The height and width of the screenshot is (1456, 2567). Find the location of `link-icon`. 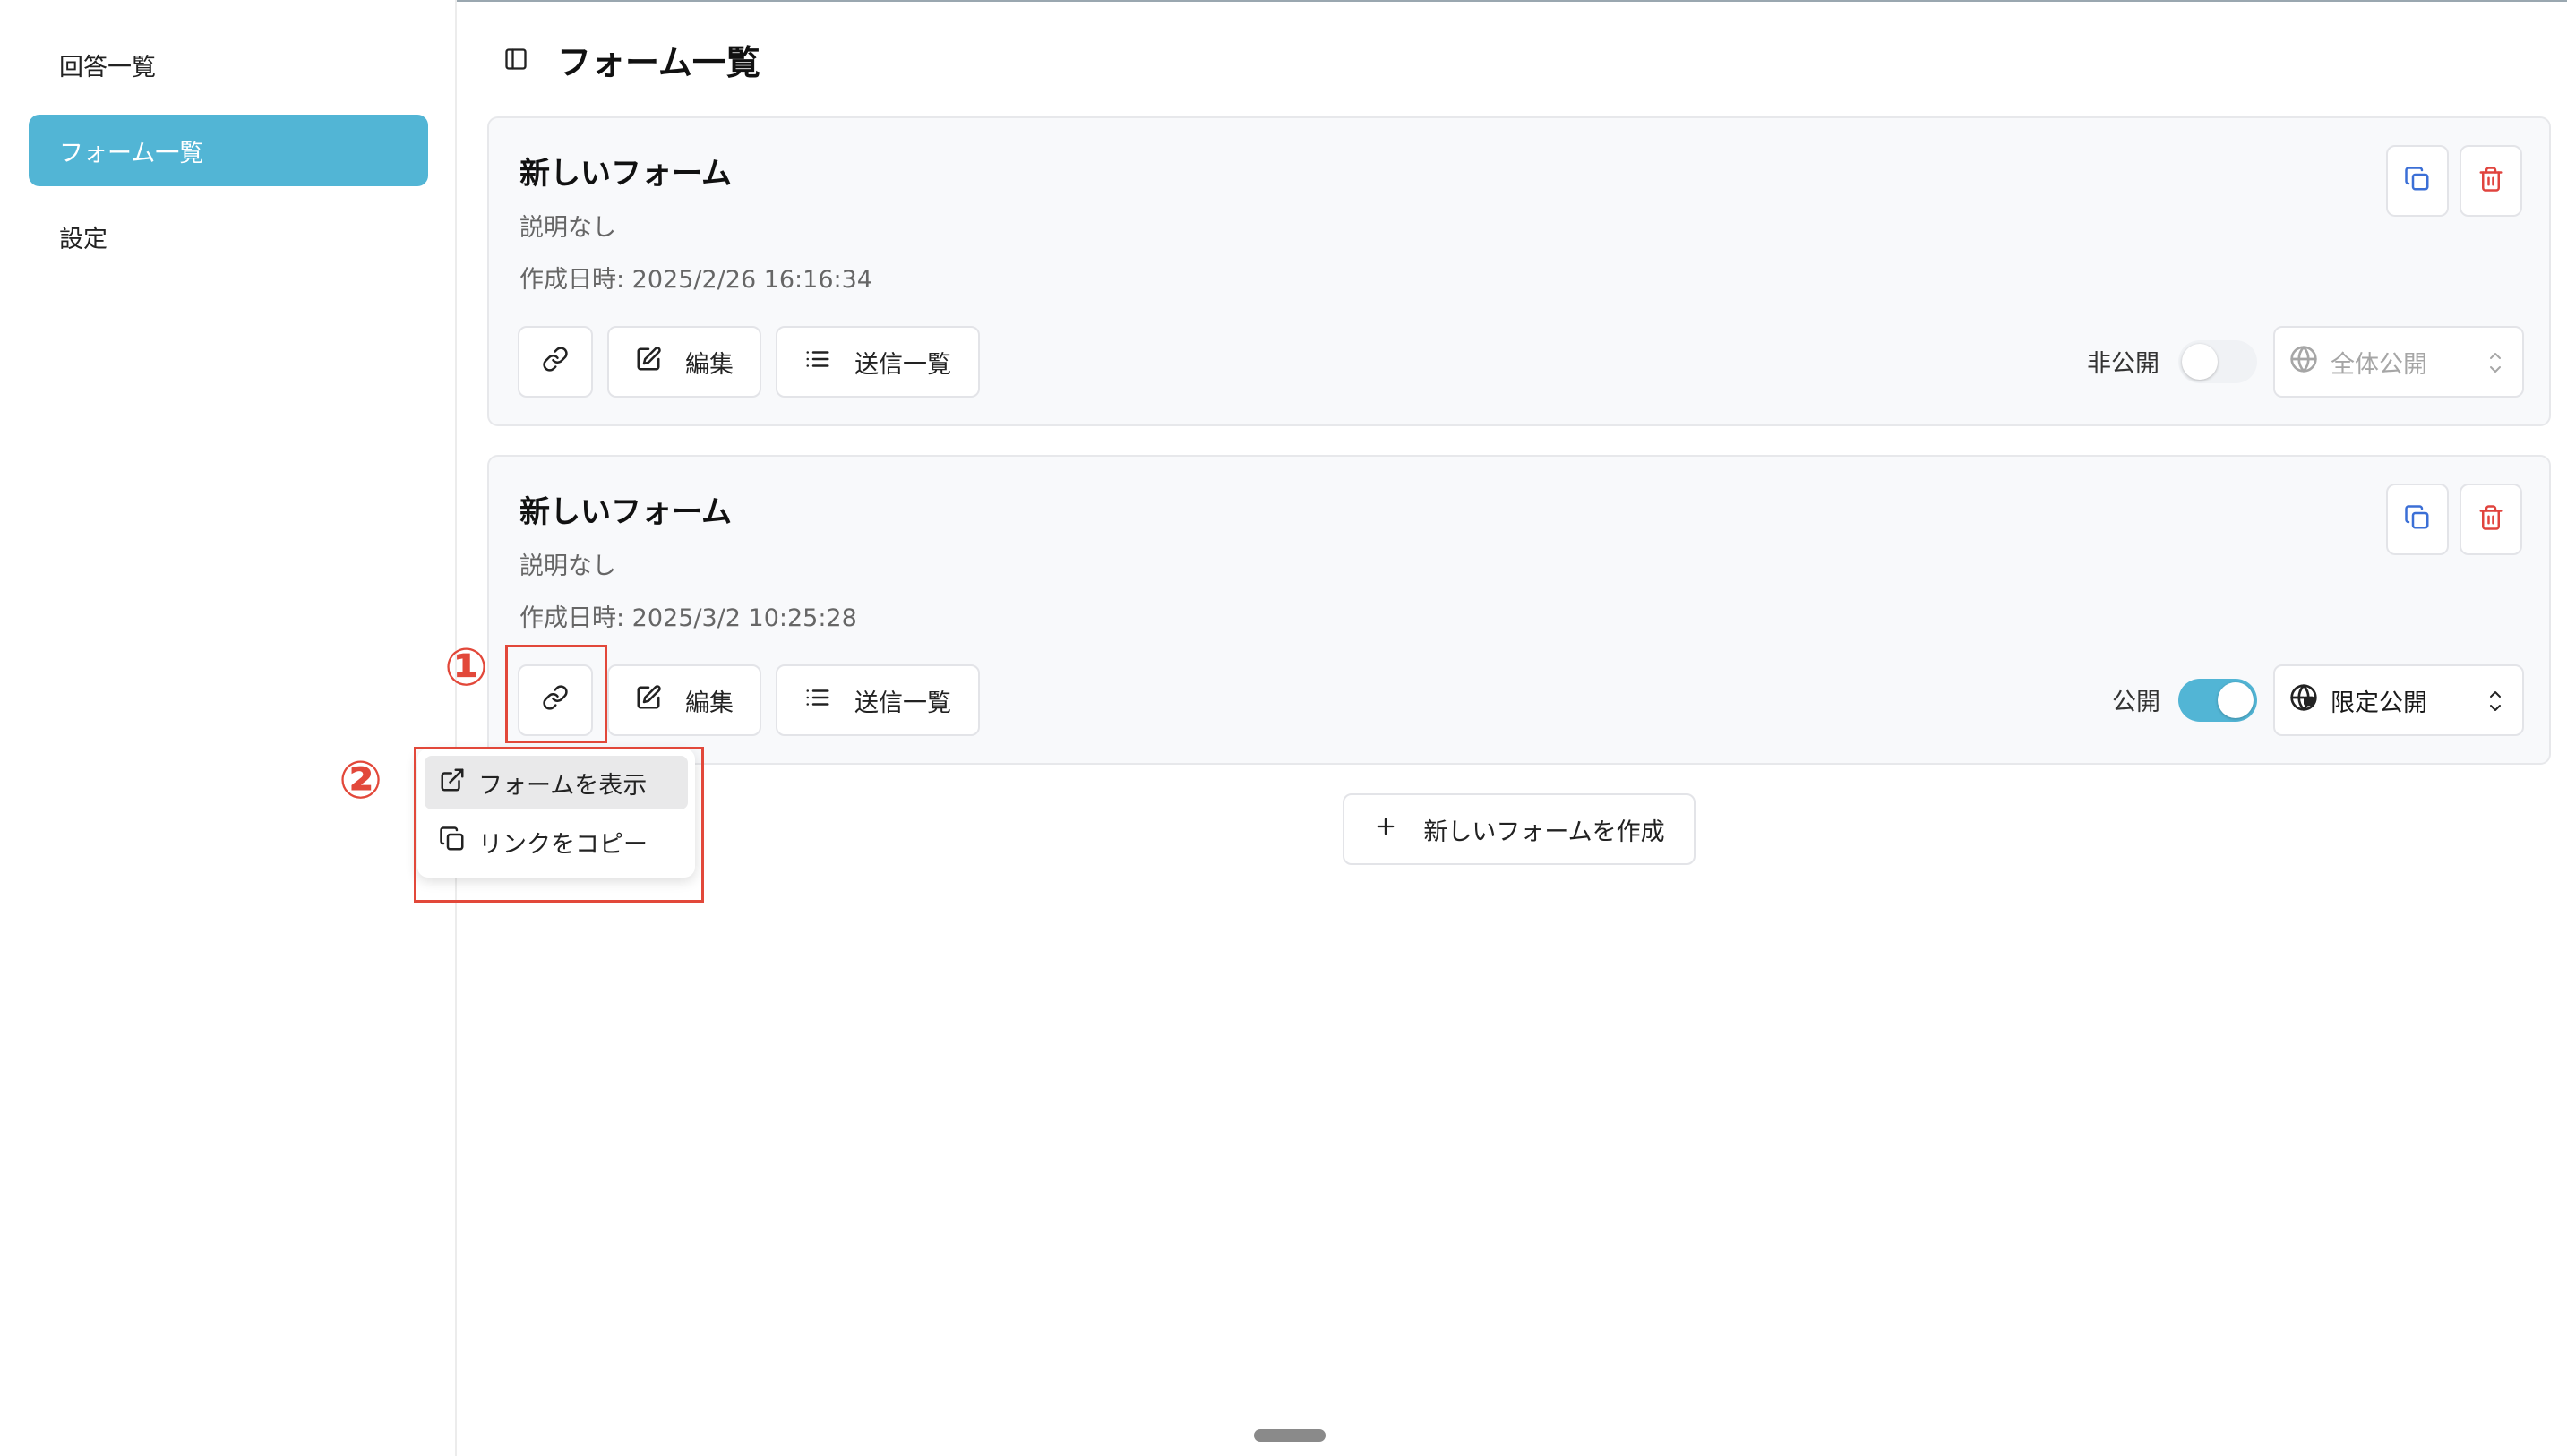

link-icon is located at coordinates (555, 362).